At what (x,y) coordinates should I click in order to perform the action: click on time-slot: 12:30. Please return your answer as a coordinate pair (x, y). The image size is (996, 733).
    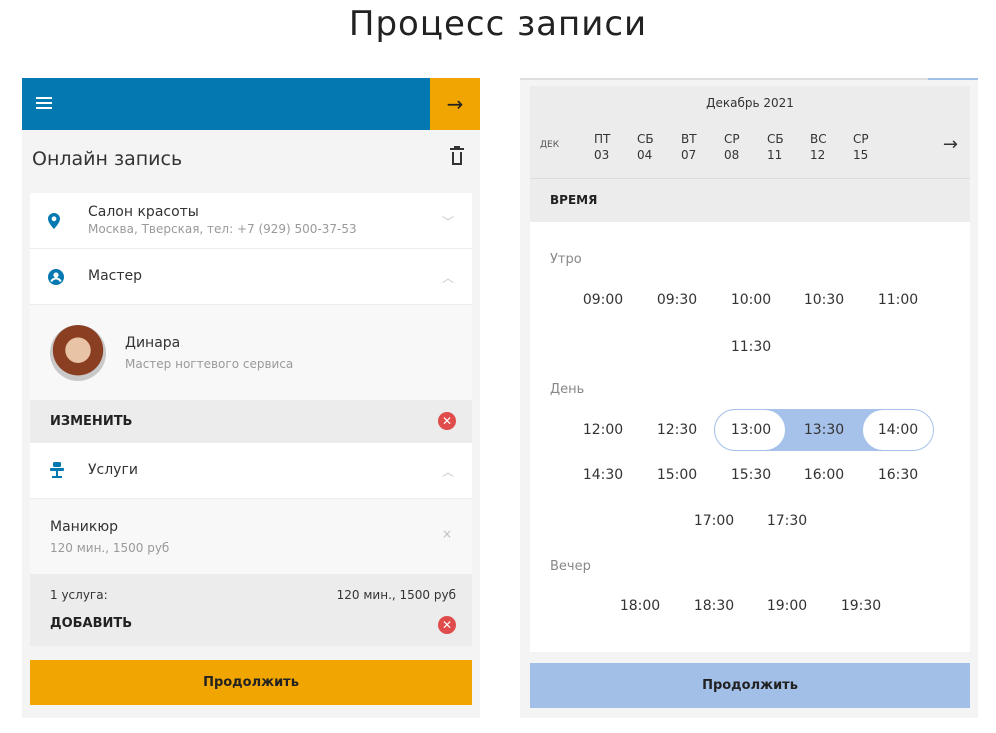
    Looking at the image, I should click on (677, 430).